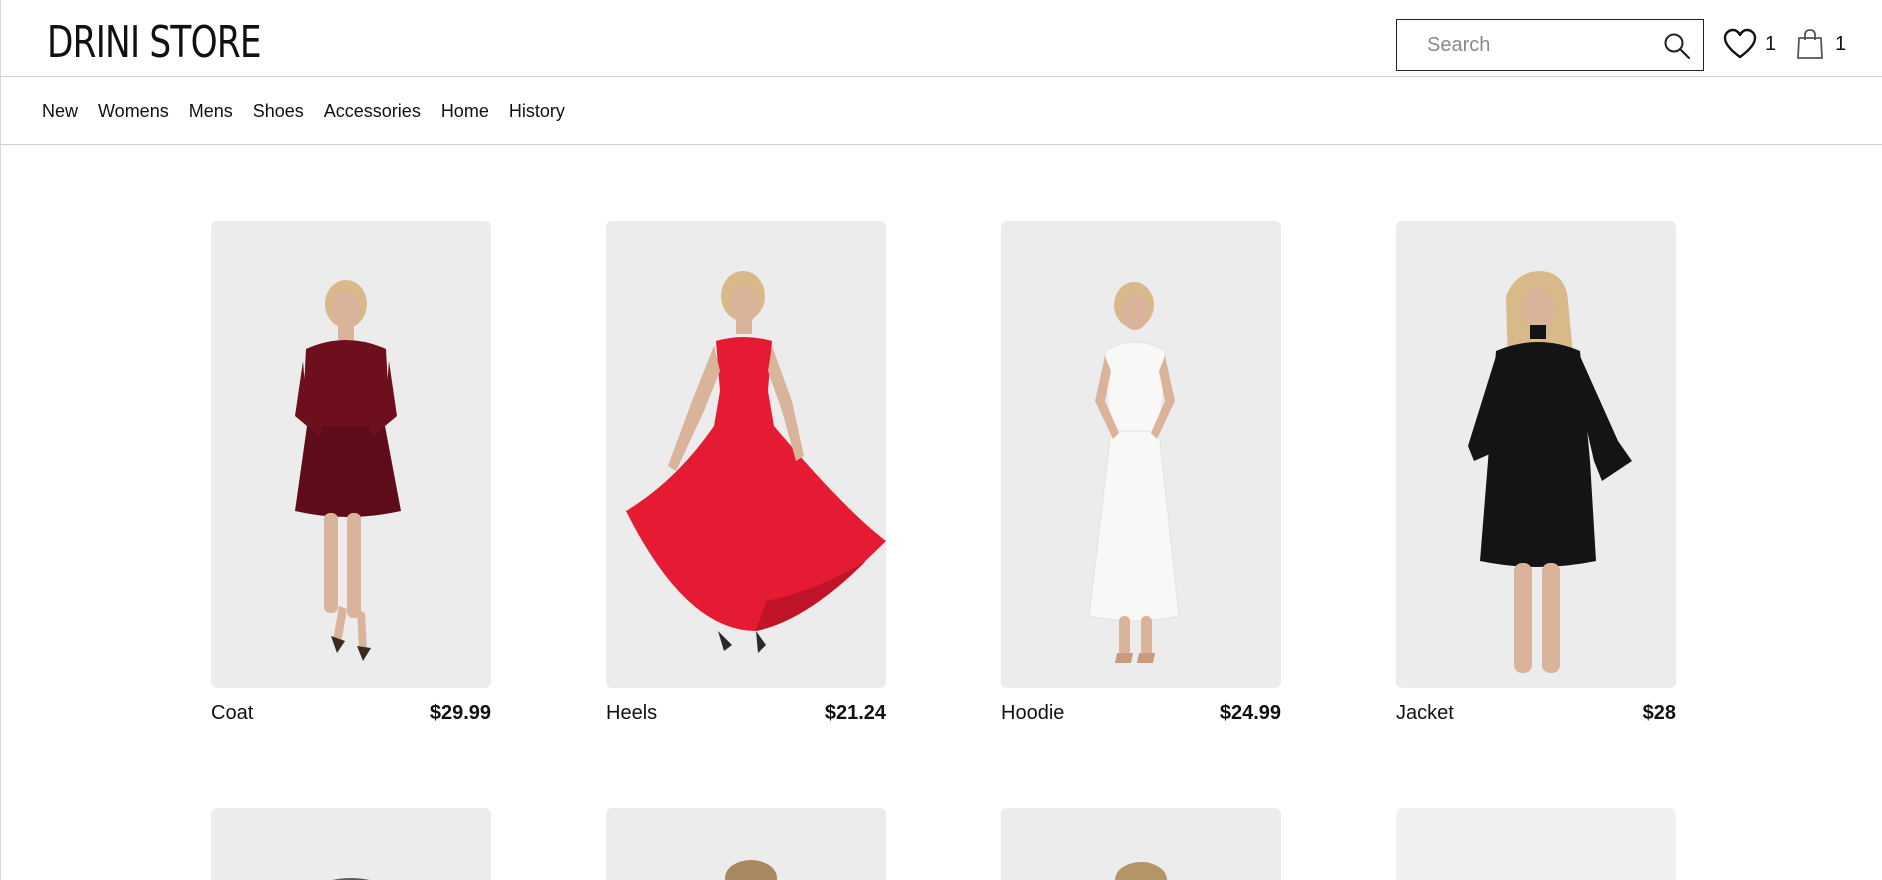 Image resolution: width=1882 pixels, height=880 pixels. Describe the element at coordinates (1032, 713) in the screenshot. I see `product-name: Hoodie` at that location.